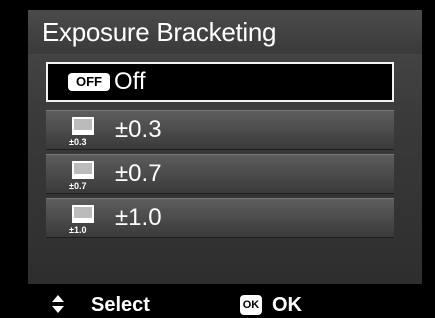 Image resolution: width=435 pixels, height=318 pixels. What do you see at coordinates (220, 130) in the screenshot?
I see `menu-item-0-3: ±0.3 ±0.3` at bounding box center [220, 130].